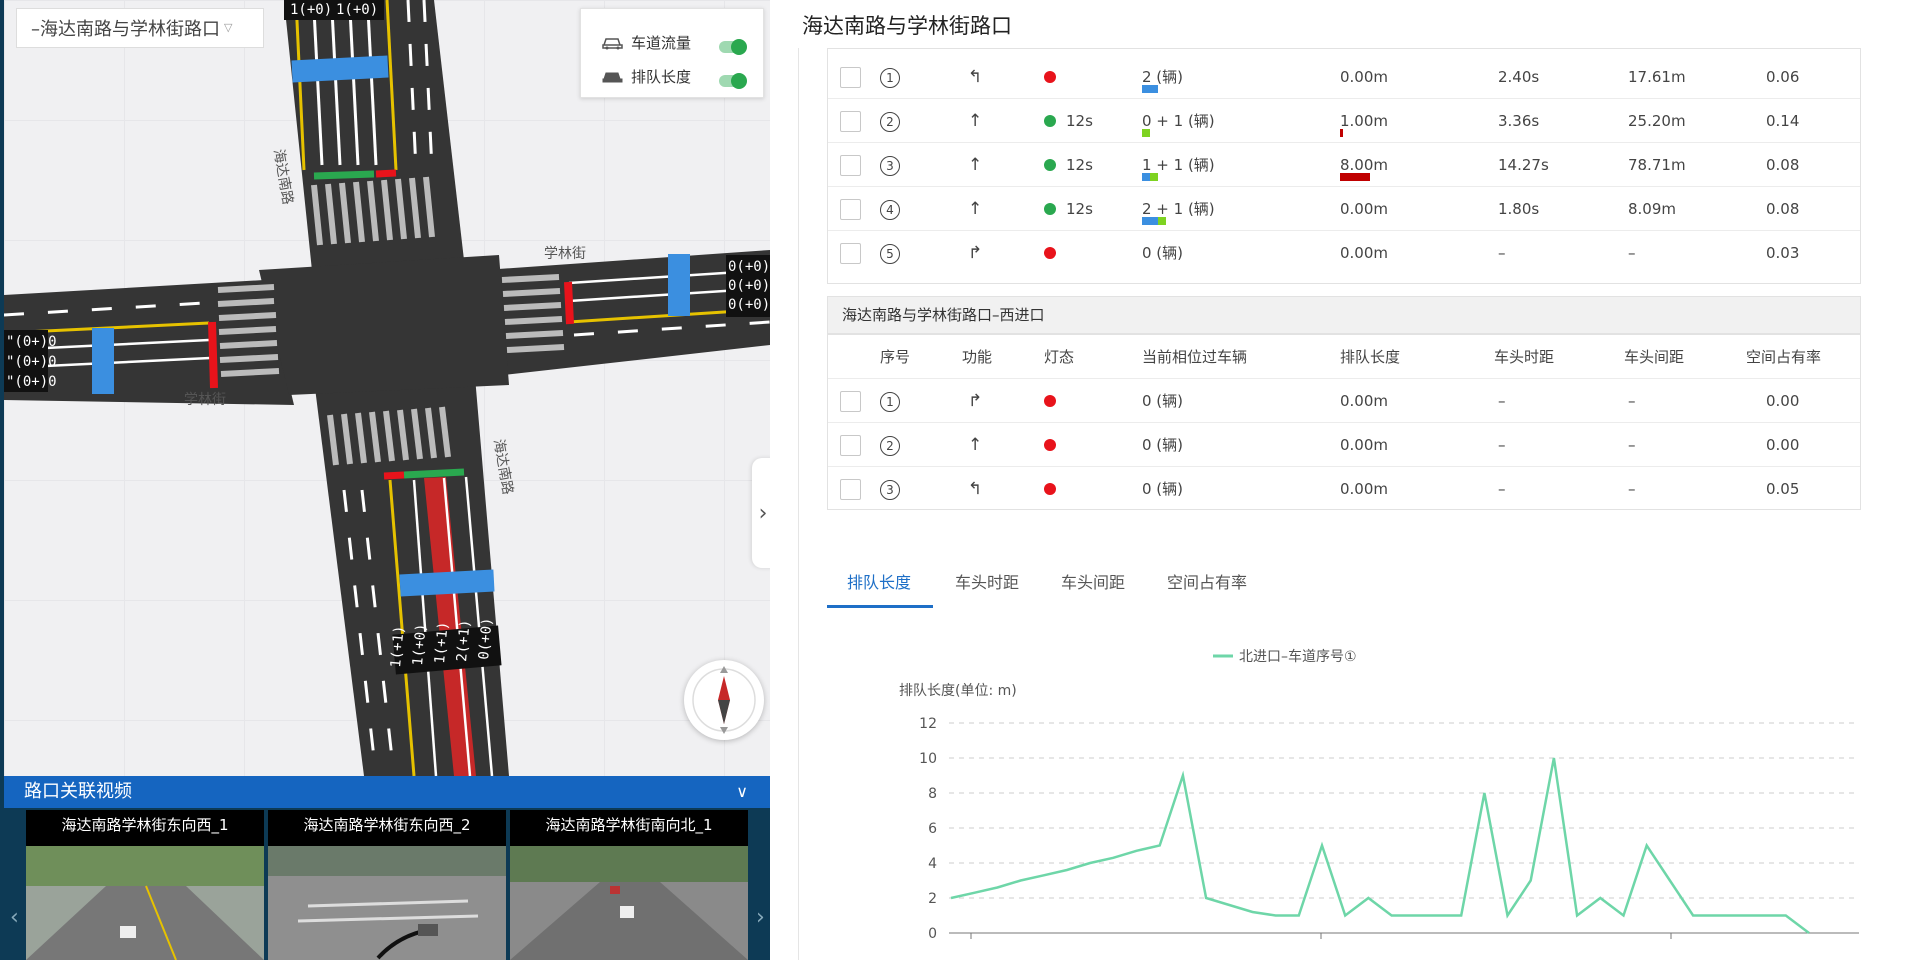 This screenshot has width=1905, height=960. What do you see at coordinates (357, 10) in the screenshot?
I see `north-count-1: 1(+0)` at bounding box center [357, 10].